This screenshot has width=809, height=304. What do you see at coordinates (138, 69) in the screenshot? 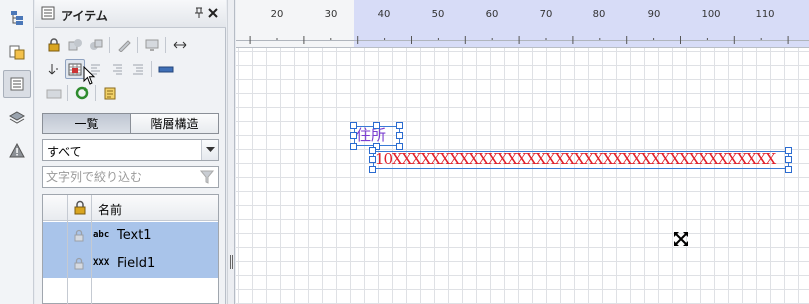
I see `indent-button` at bounding box center [138, 69].